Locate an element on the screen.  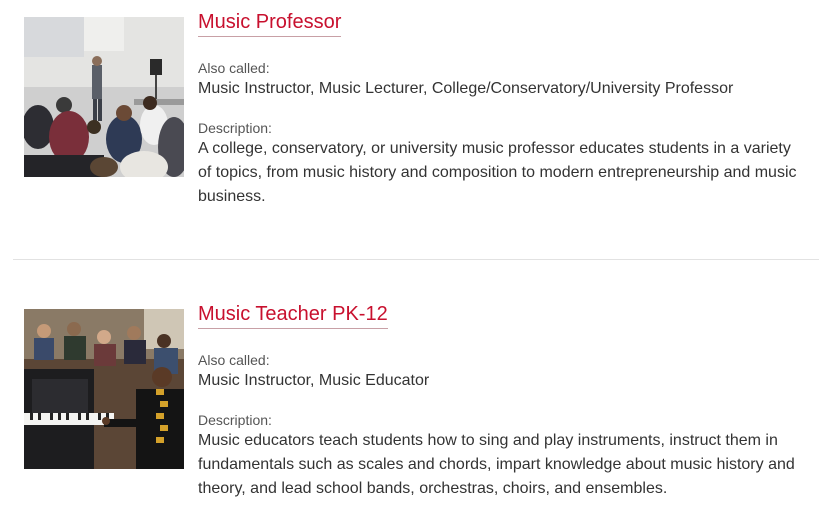
piano-classroom-photo-image is located at coordinates (104, 389).